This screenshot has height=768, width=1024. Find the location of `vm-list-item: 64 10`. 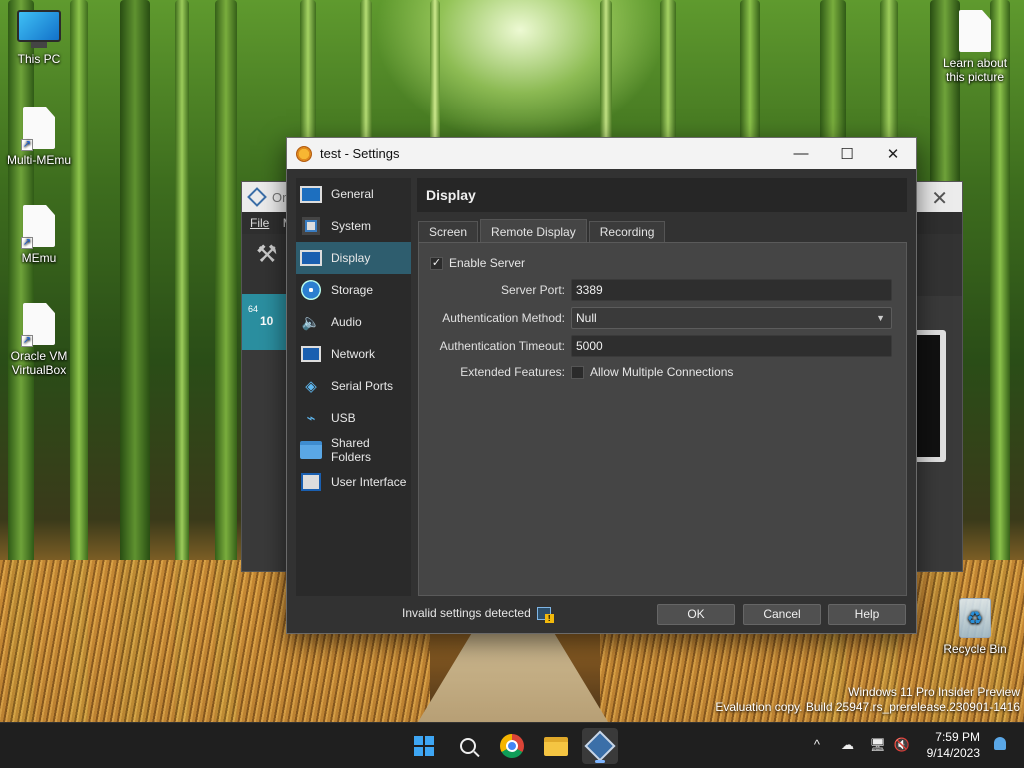

vm-list-item: 64 10 is located at coordinates (266, 322).